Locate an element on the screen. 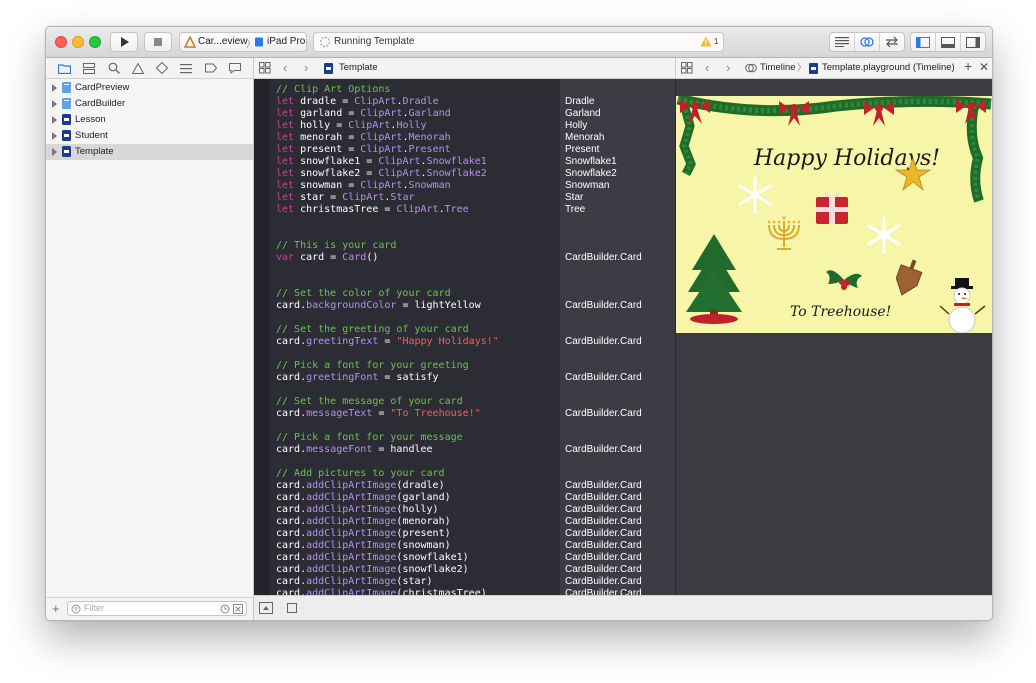 The height and width of the screenshot is (683, 1036). code-line: // Set the greeting of your card is located at coordinates (421, 330).